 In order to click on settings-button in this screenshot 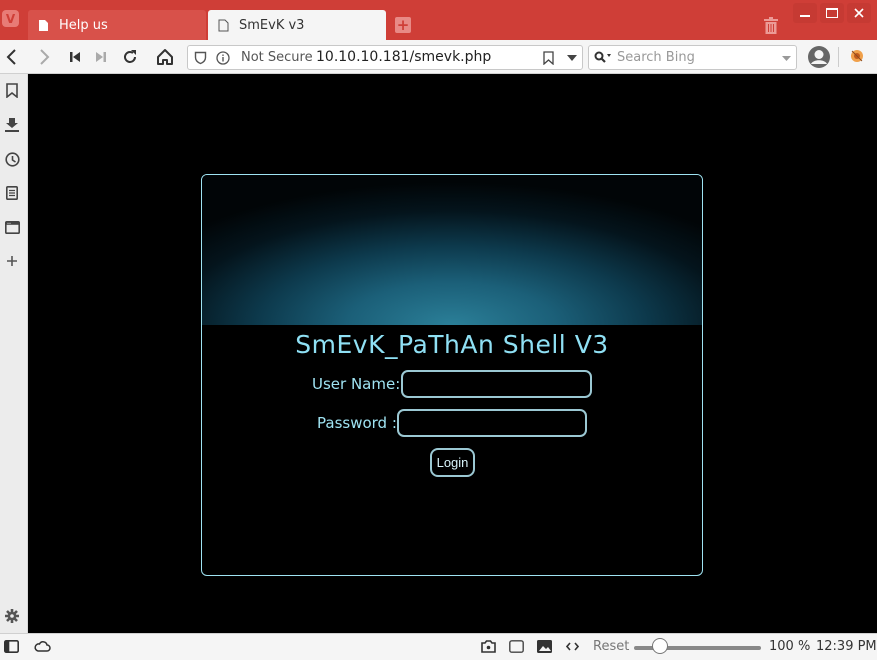, I will do `click(12, 616)`.